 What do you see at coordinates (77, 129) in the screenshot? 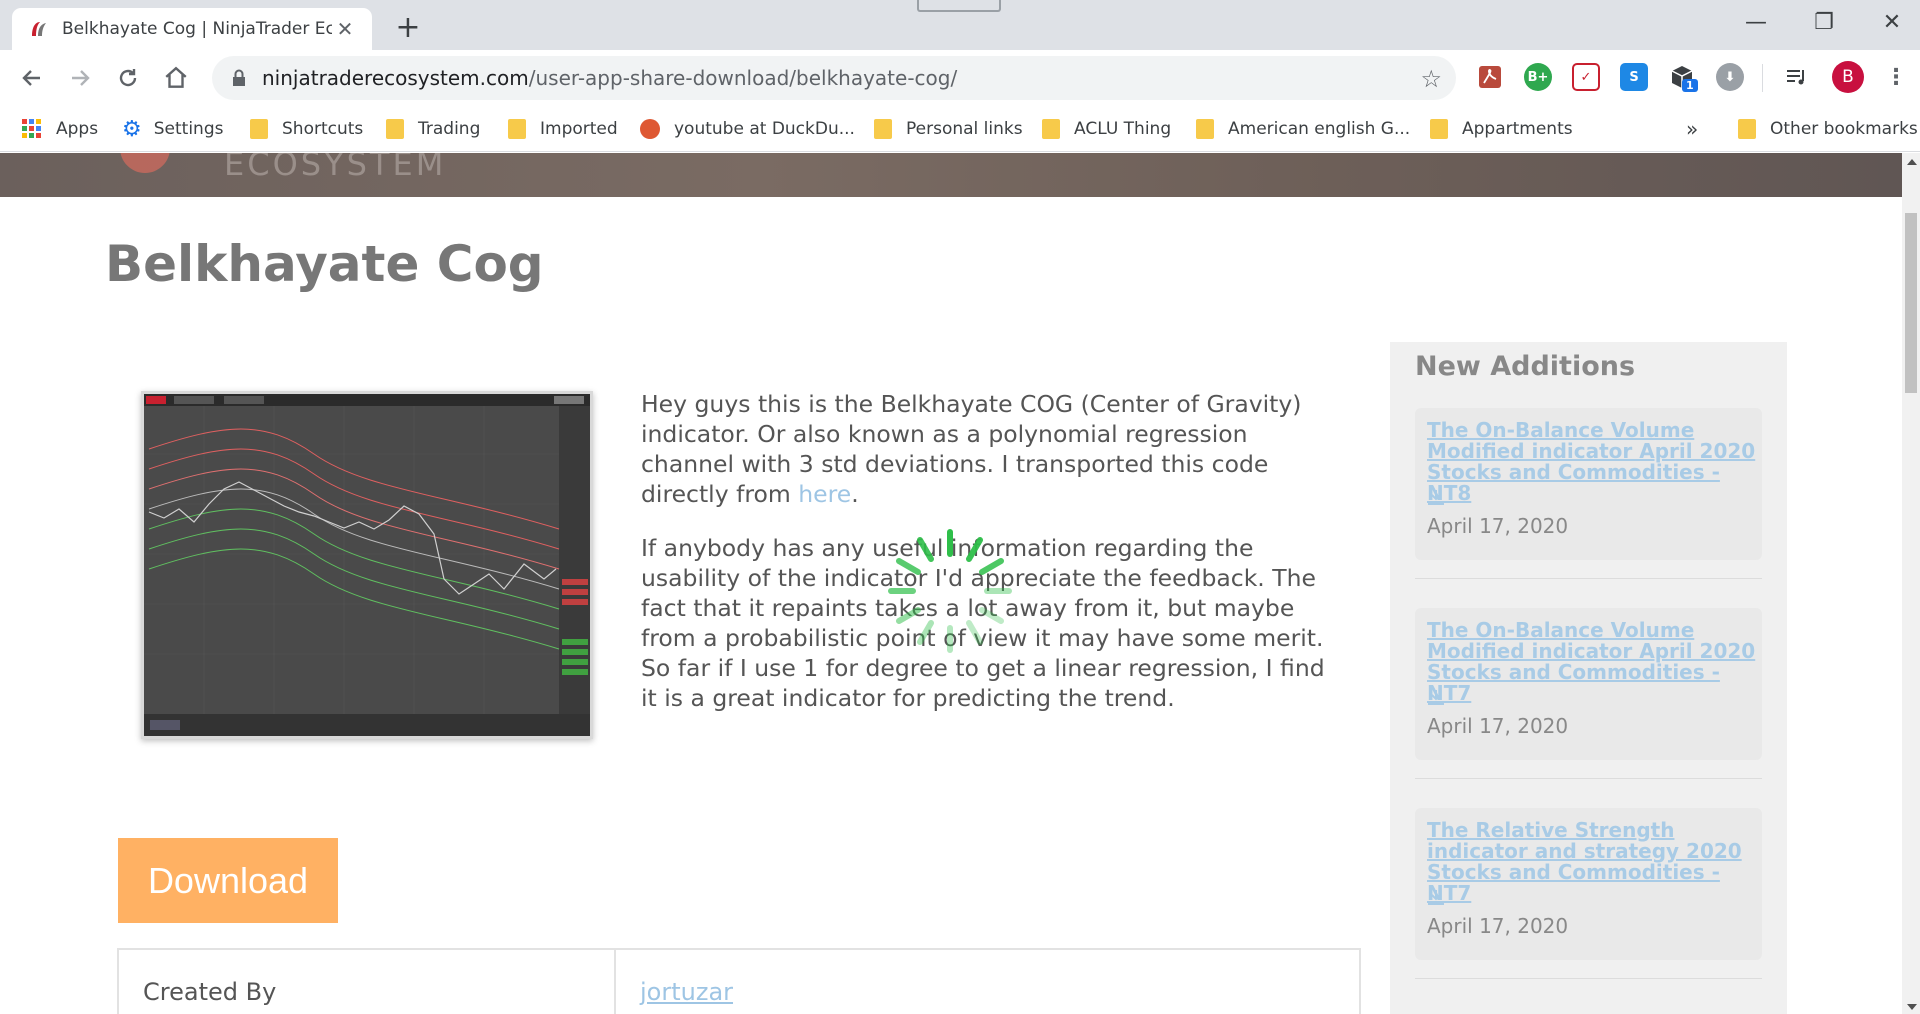
I see `bookmark-label: Apps` at bounding box center [77, 129].